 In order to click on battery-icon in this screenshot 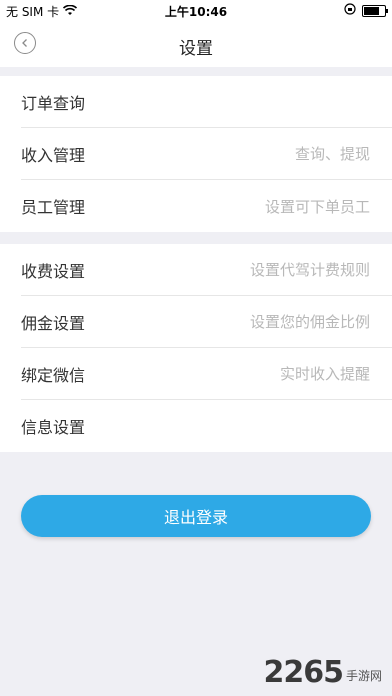, I will do `click(375, 10)`.